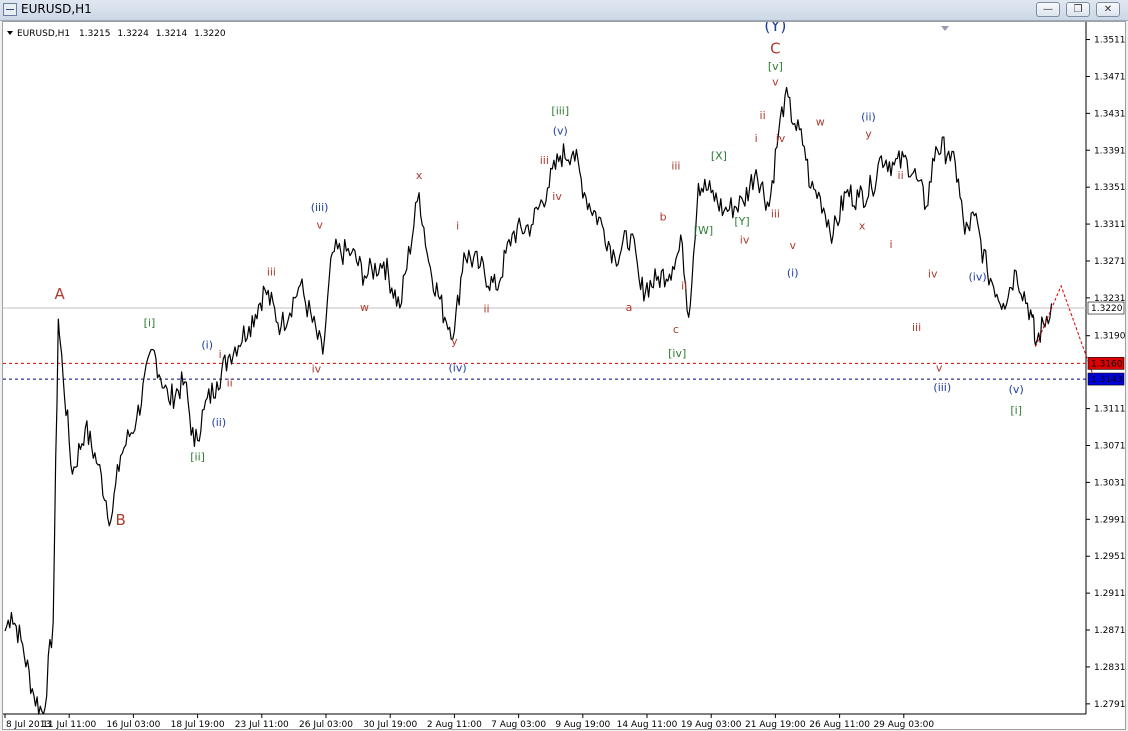 This screenshot has height=731, width=1128. Describe the element at coordinates (326, 724) in the screenshot. I see `time-tick-label-5: 26 Jul 03:00` at that location.